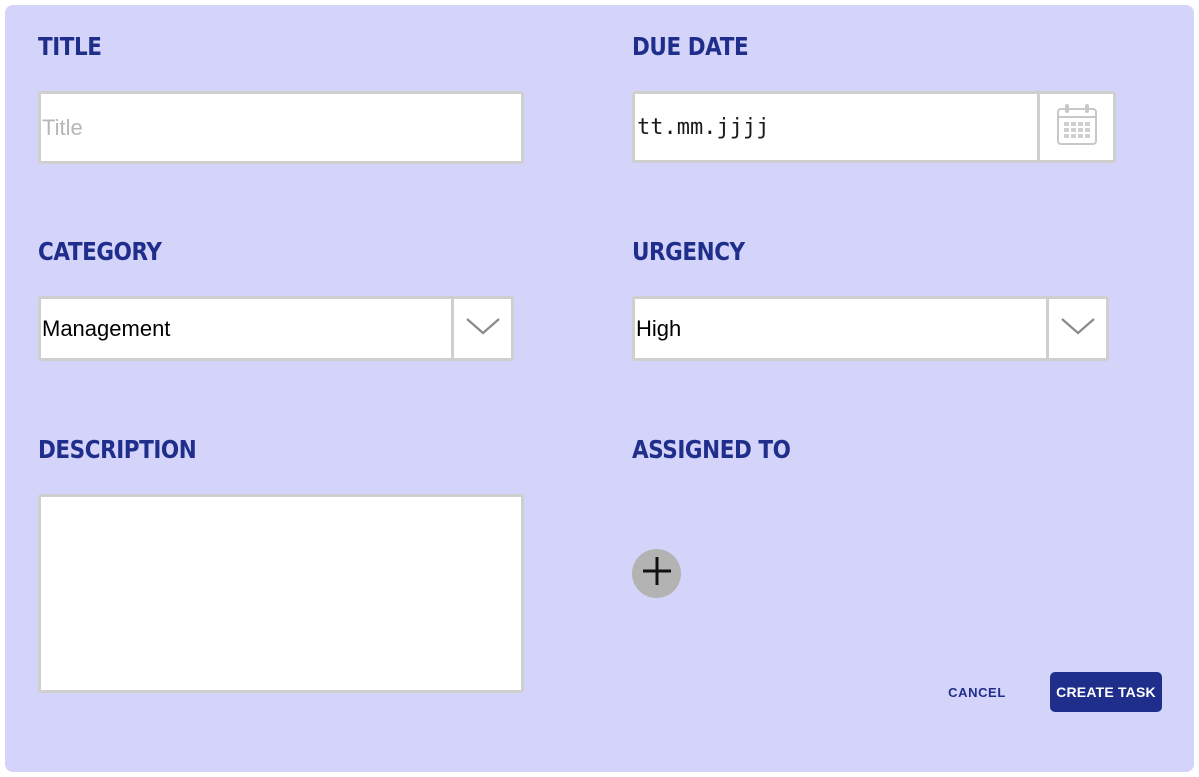 Image resolution: width=1199 pixels, height=777 pixels. I want to click on urgency-select: High, so click(870, 328).